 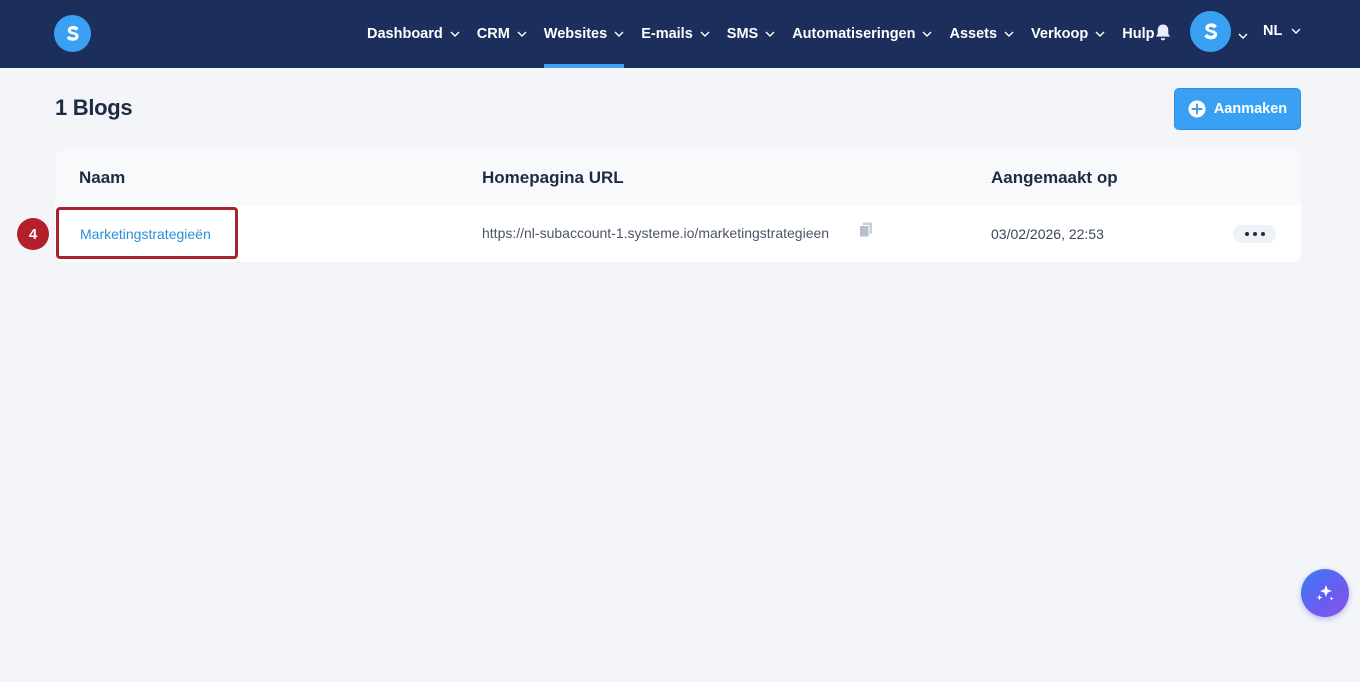 What do you see at coordinates (667, 34) in the screenshot?
I see `nav-label: E-mails` at bounding box center [667, 34].